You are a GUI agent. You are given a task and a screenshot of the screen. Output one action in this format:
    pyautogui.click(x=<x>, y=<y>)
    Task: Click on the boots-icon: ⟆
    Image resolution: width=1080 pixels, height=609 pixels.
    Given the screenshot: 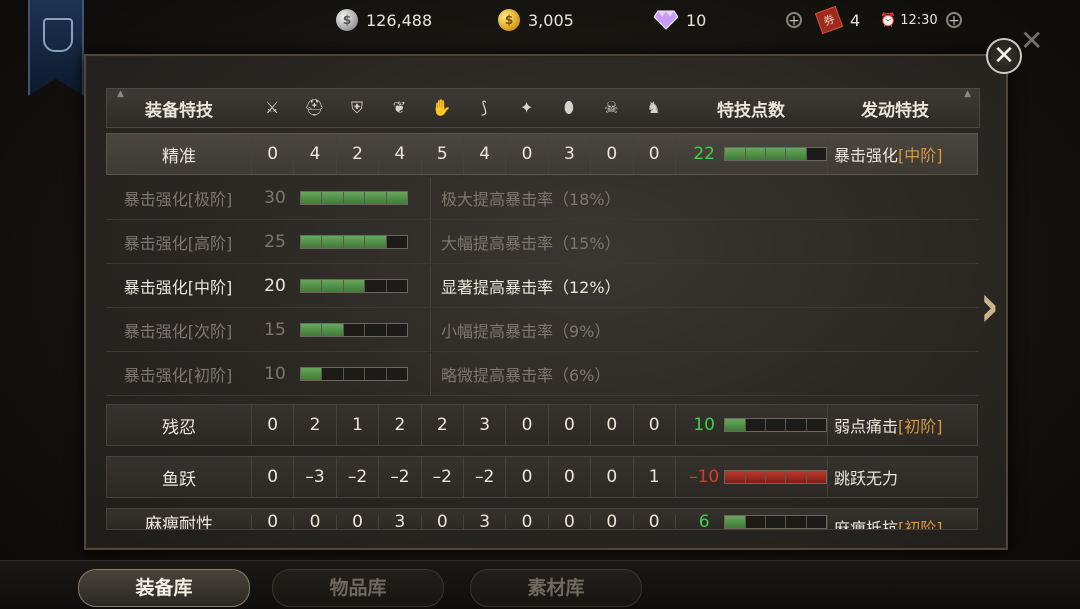 What is the action you would take?
    pyautogui.click(x=484, y=107)
    